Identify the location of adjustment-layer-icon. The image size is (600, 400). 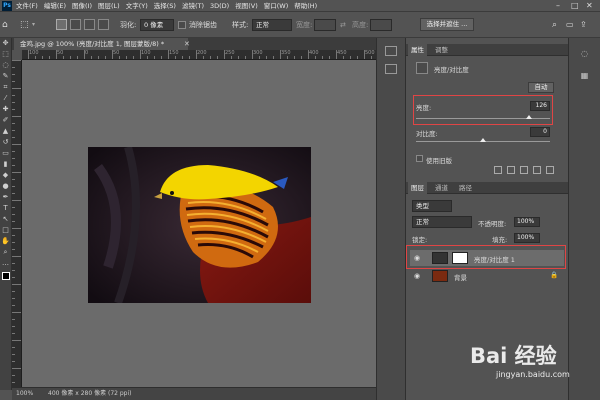
(422, 68).